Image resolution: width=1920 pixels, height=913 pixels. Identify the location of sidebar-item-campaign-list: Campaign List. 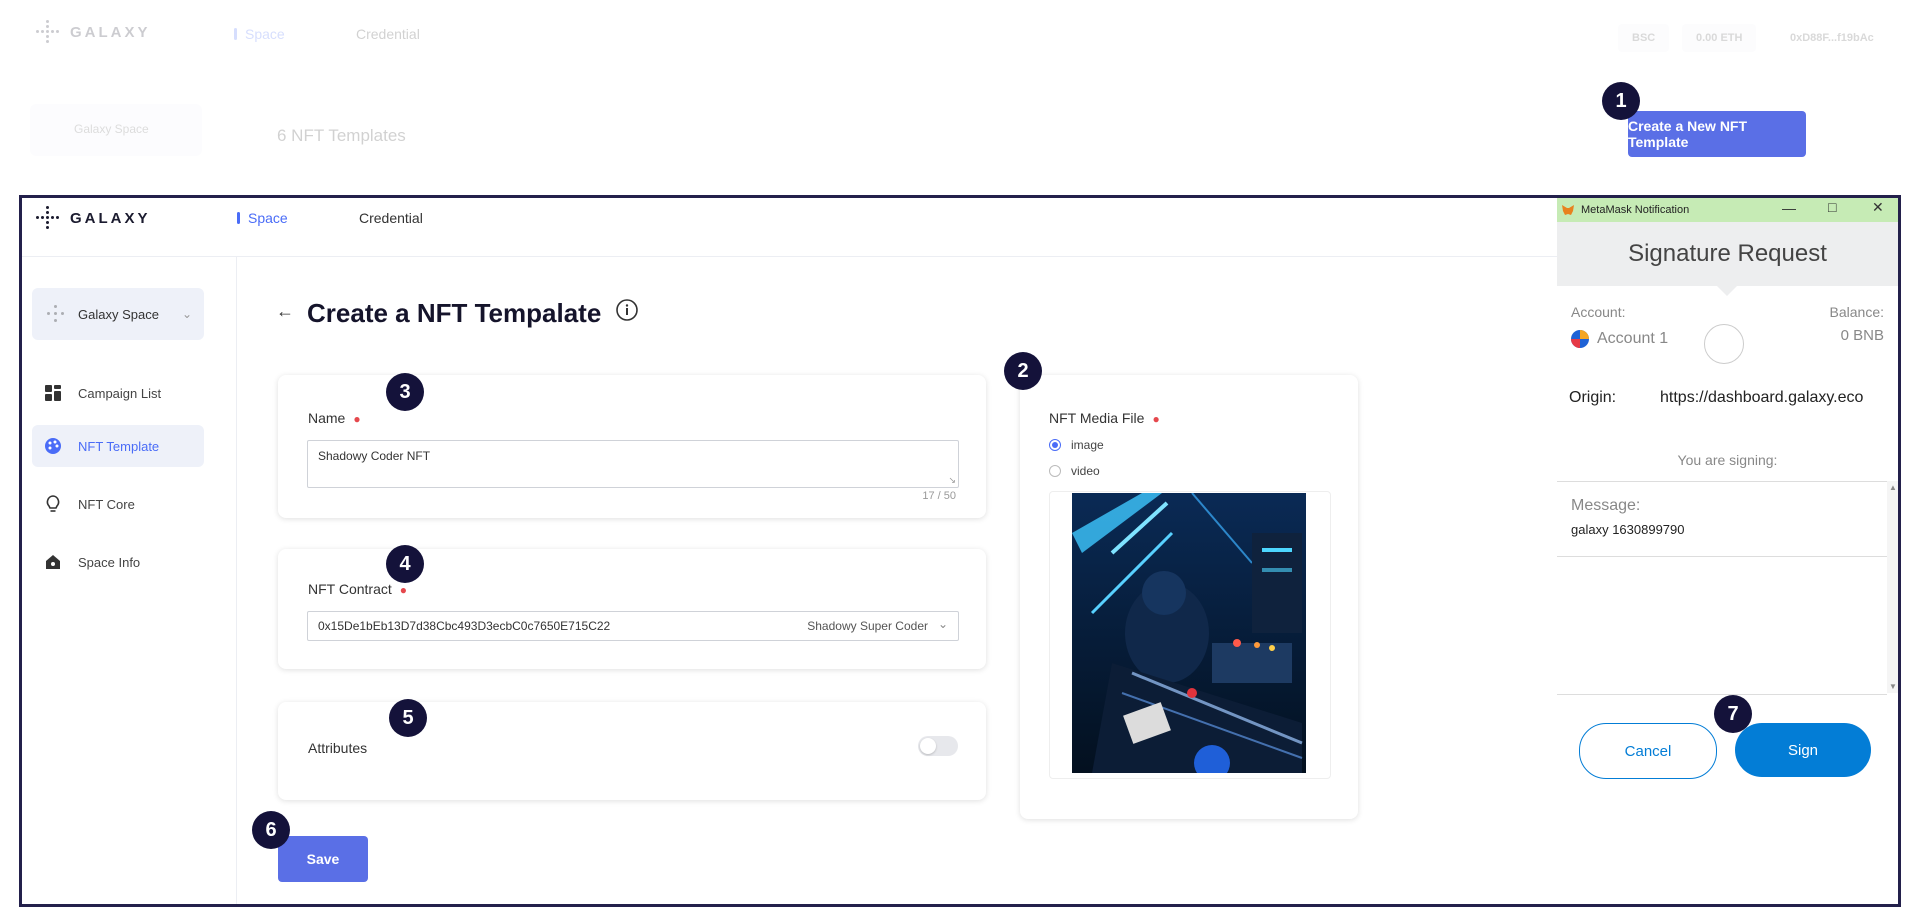
(118, 393).